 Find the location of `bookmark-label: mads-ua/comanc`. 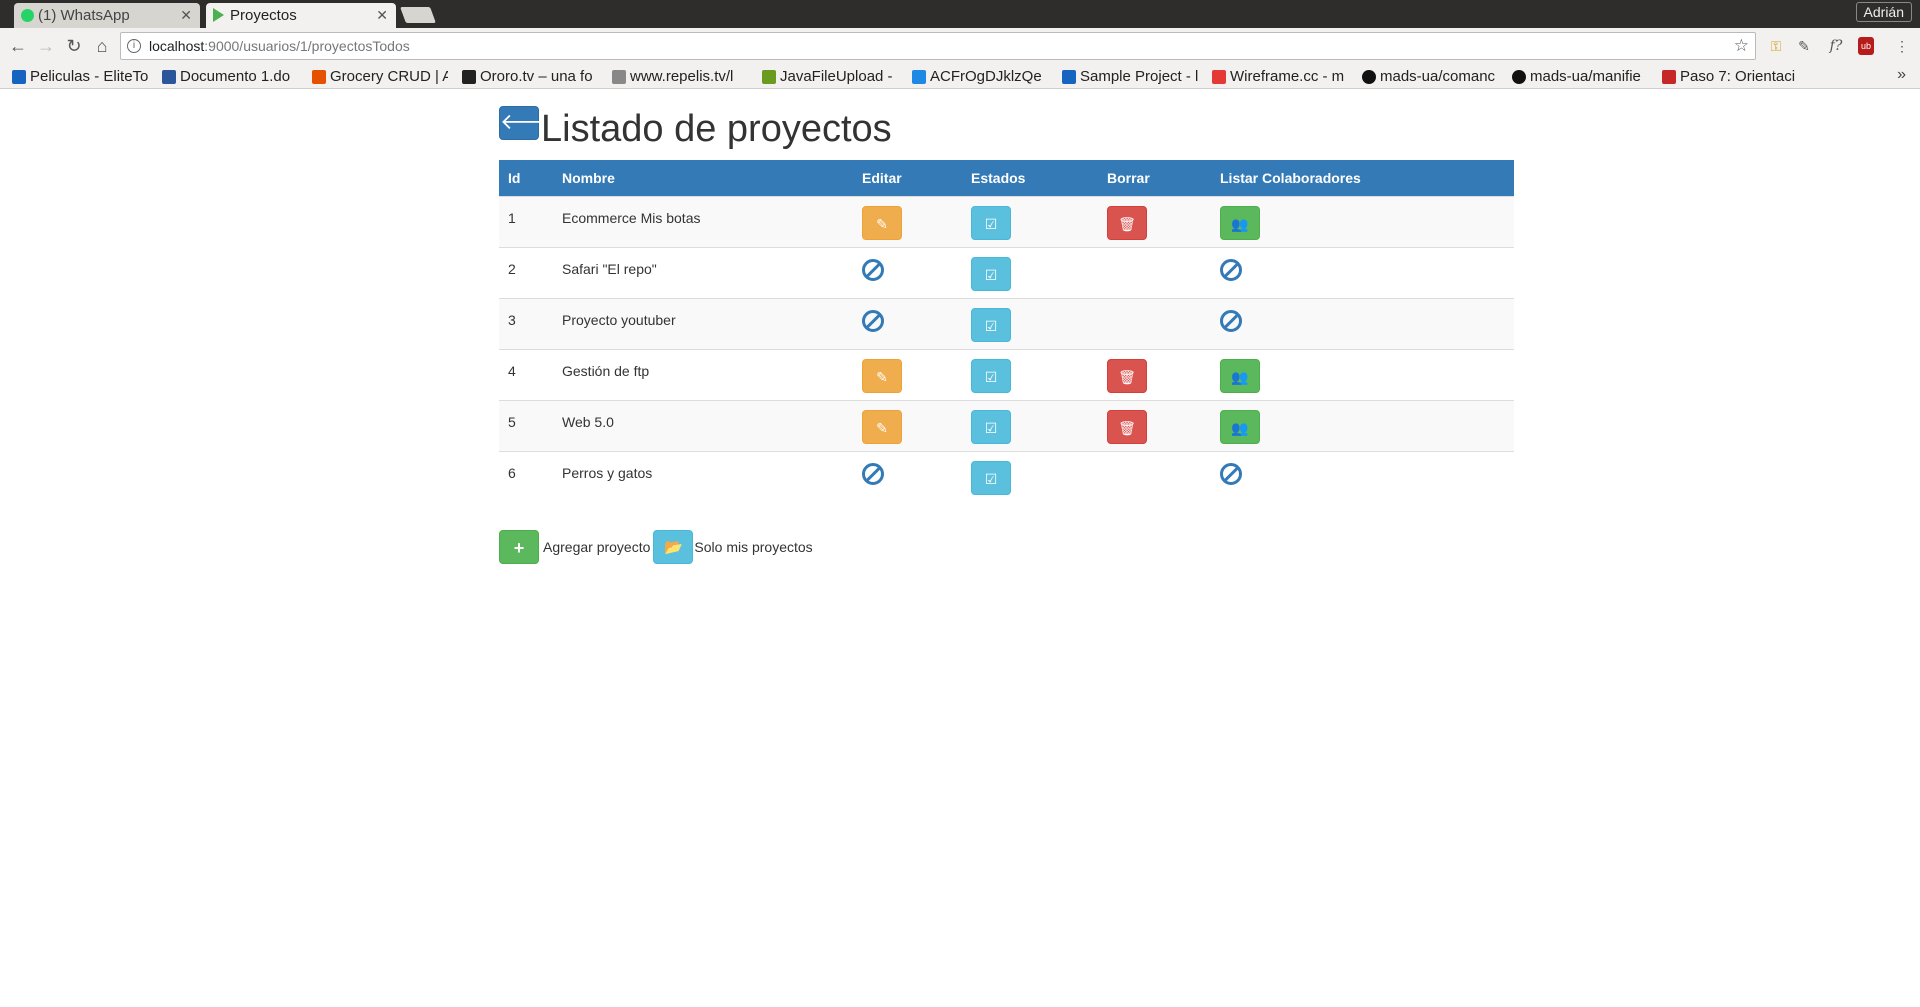

bookmark-label: mads-ua/comanc is located at coordinates (1438, 76).